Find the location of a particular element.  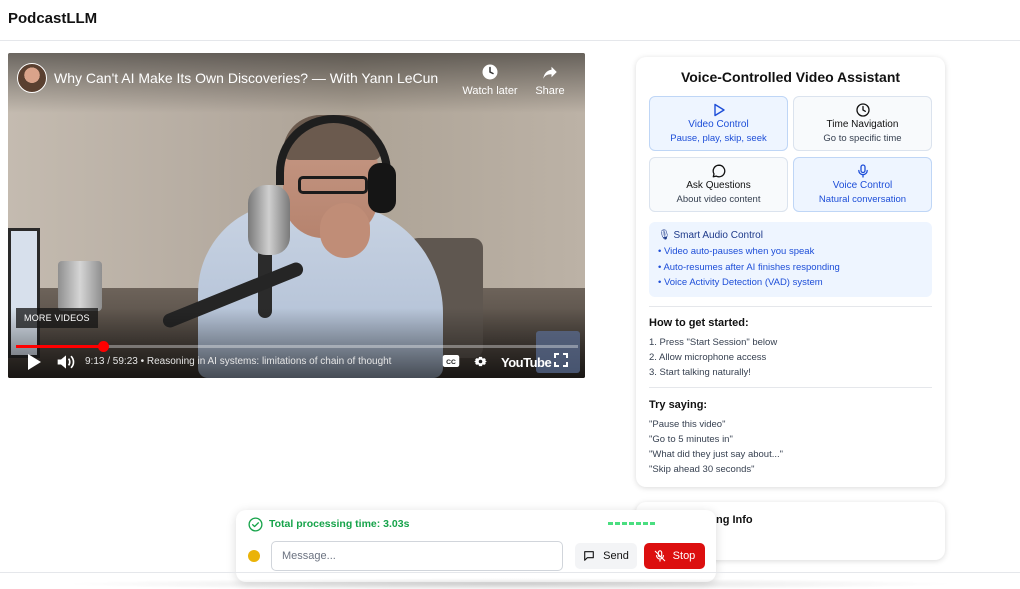

audio-level-indicator is located at coordinates (632, 523).